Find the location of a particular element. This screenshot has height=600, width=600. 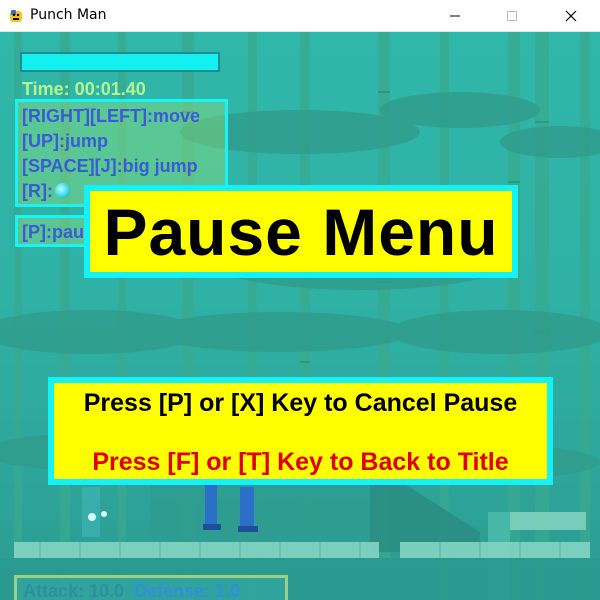

help-line-big-jump: [SPACE][J]:big jump is located at coordinates (110, 166).